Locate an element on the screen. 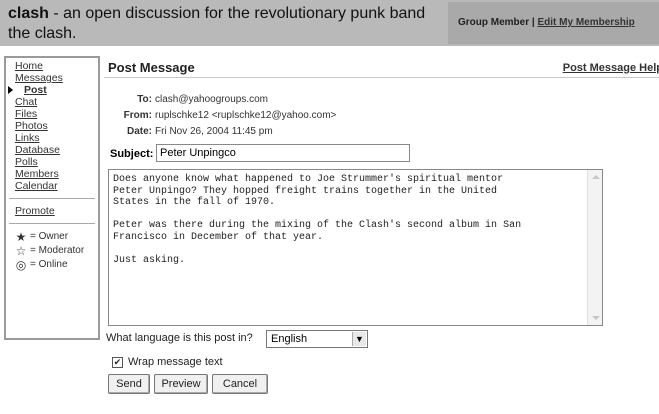  cancel-button: Cancel is located at coordinates (240, 384).